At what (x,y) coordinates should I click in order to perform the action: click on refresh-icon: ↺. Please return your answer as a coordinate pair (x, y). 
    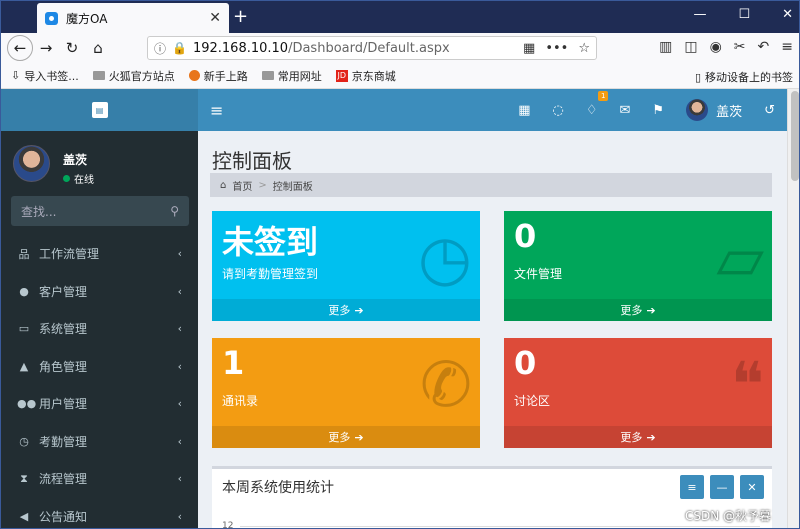
    Looking at the image, I should click on (769, 110).